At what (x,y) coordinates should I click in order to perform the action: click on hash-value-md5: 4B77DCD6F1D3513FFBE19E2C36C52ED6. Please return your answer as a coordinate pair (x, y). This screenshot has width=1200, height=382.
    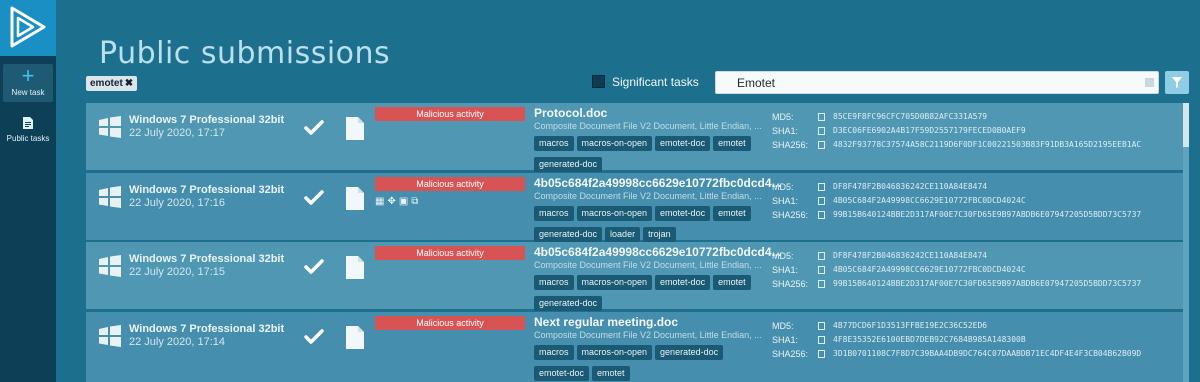
    Looking at the image, I should click on (910, 325).